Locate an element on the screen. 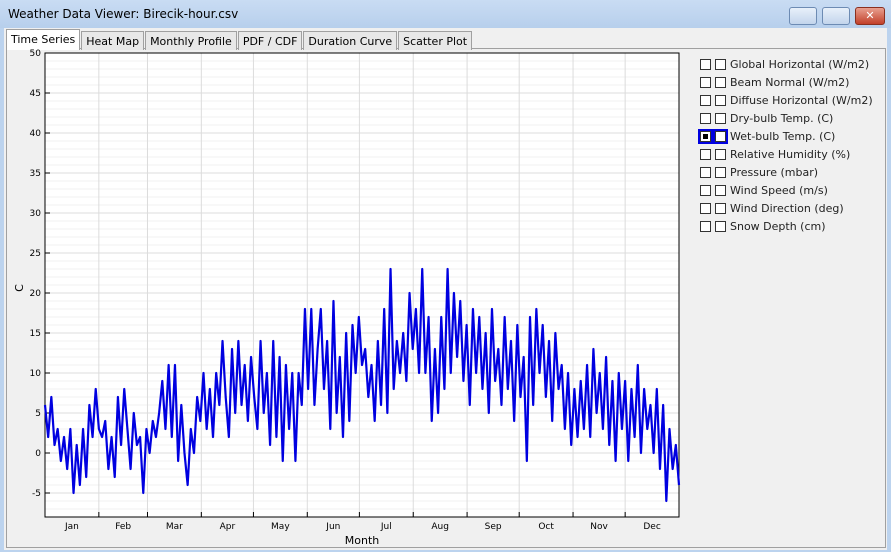 This screenshot has height=552, width=891. variable-label: Wind Direction (deg) is located at coordinates (787, 208).